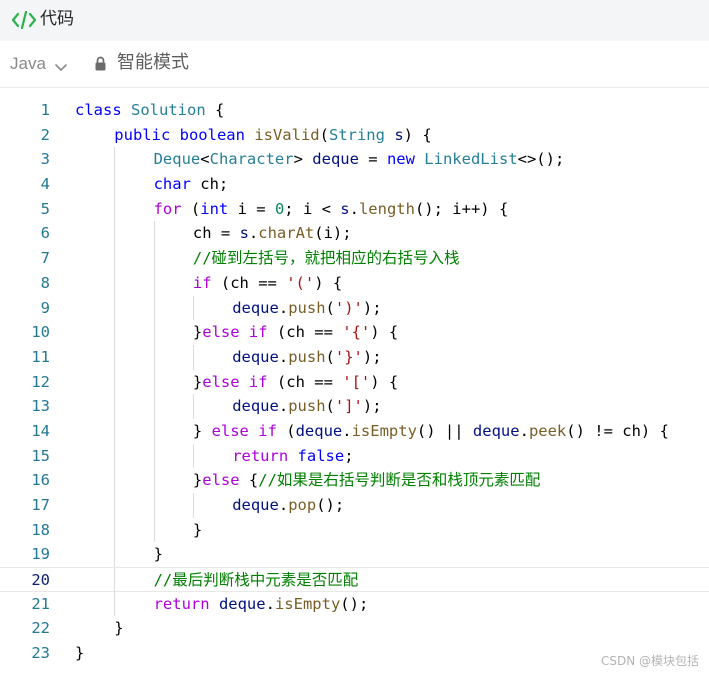 The image size is (709, 675). I want to click on line-number: 3, so click(45, 159).